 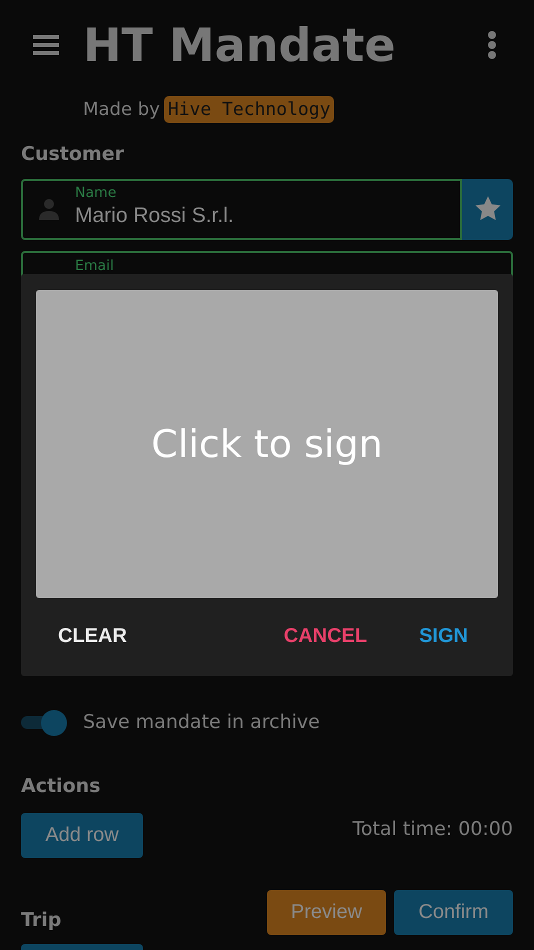 I want to click on menu-icon, so click(x=46, y=45).